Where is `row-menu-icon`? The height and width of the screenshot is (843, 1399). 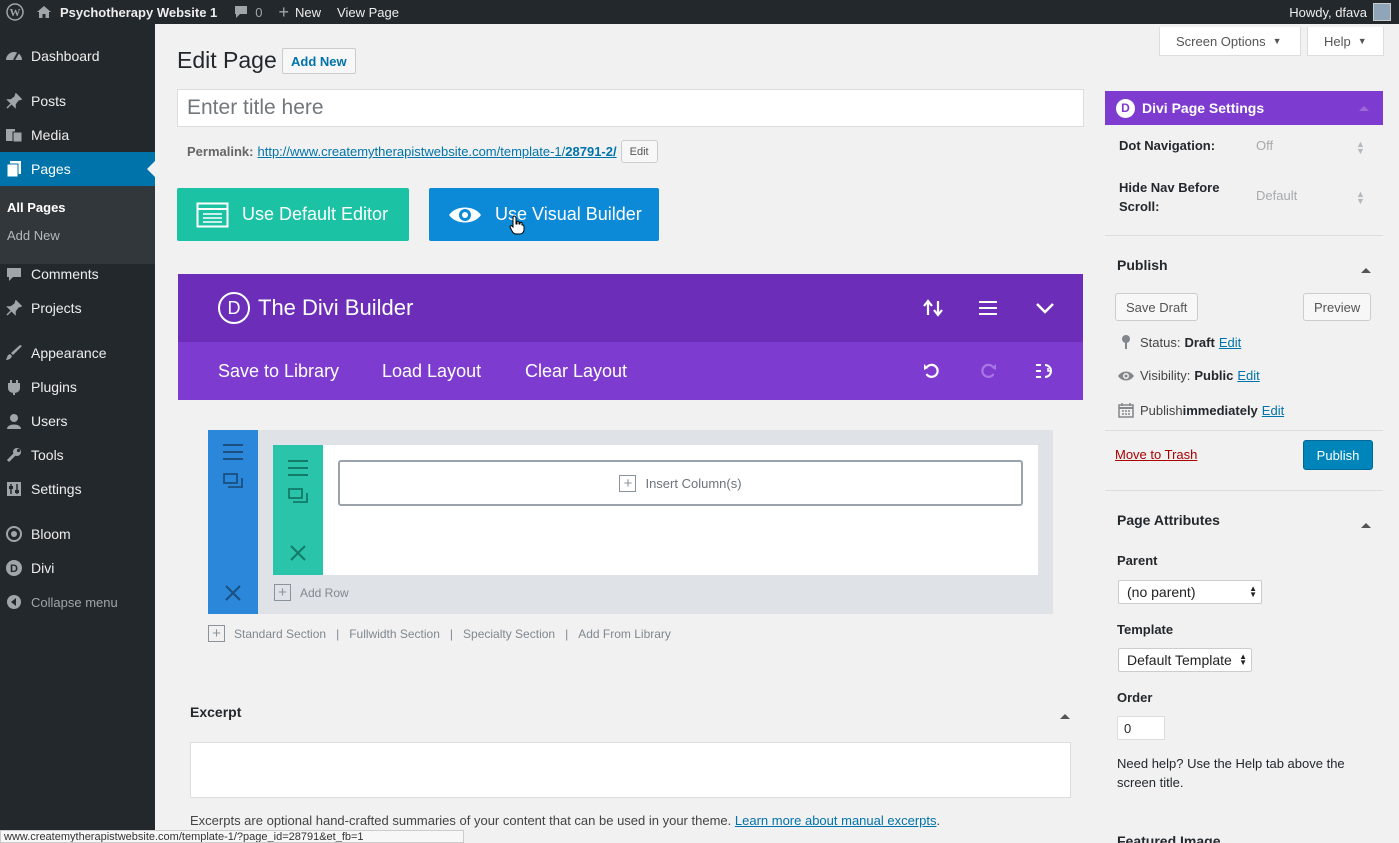
row-menu-icon is located at coordinates (298, 469).